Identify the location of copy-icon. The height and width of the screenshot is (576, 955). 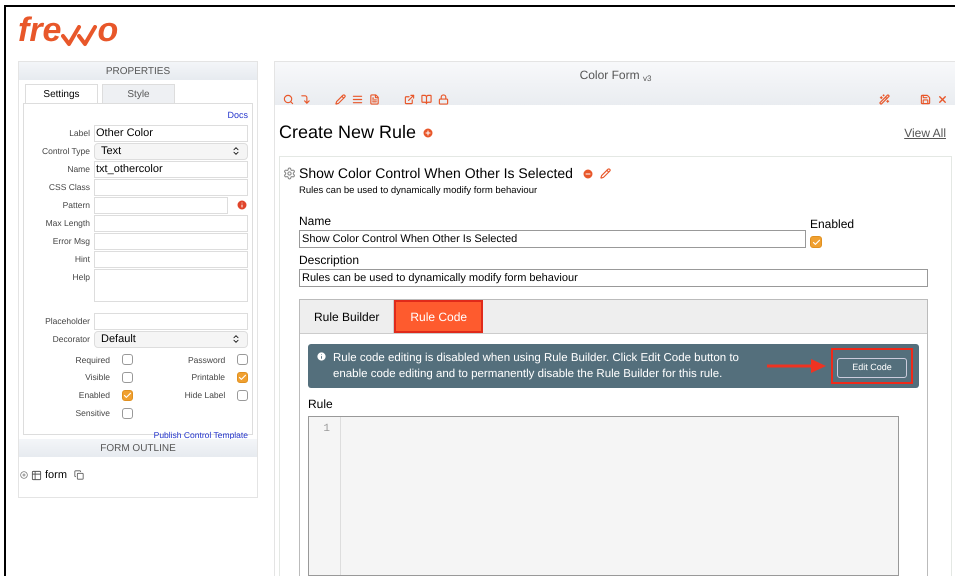
(79, 475).